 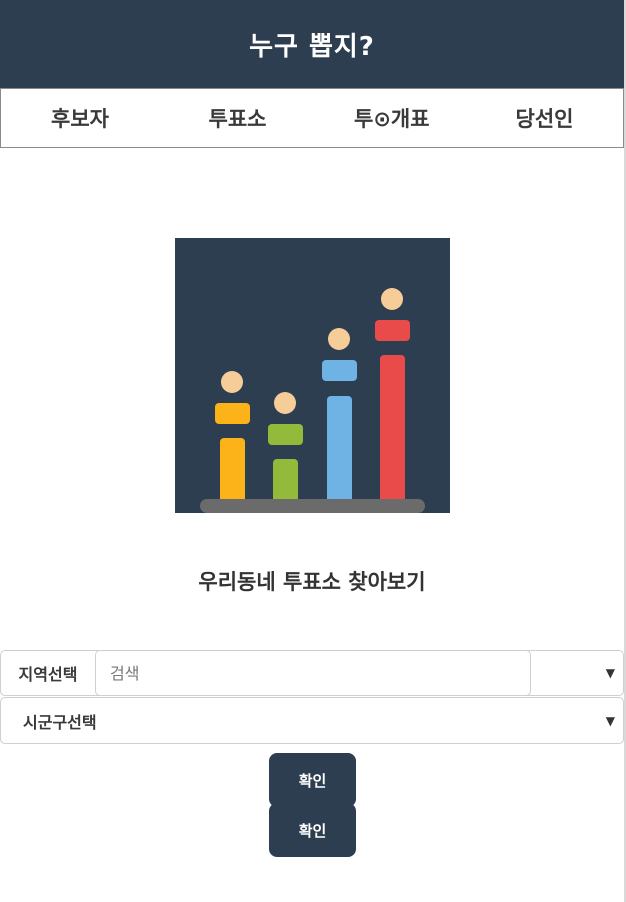 I want to click on nav-item-candidates: 후보자, so click(x=80, y=118).